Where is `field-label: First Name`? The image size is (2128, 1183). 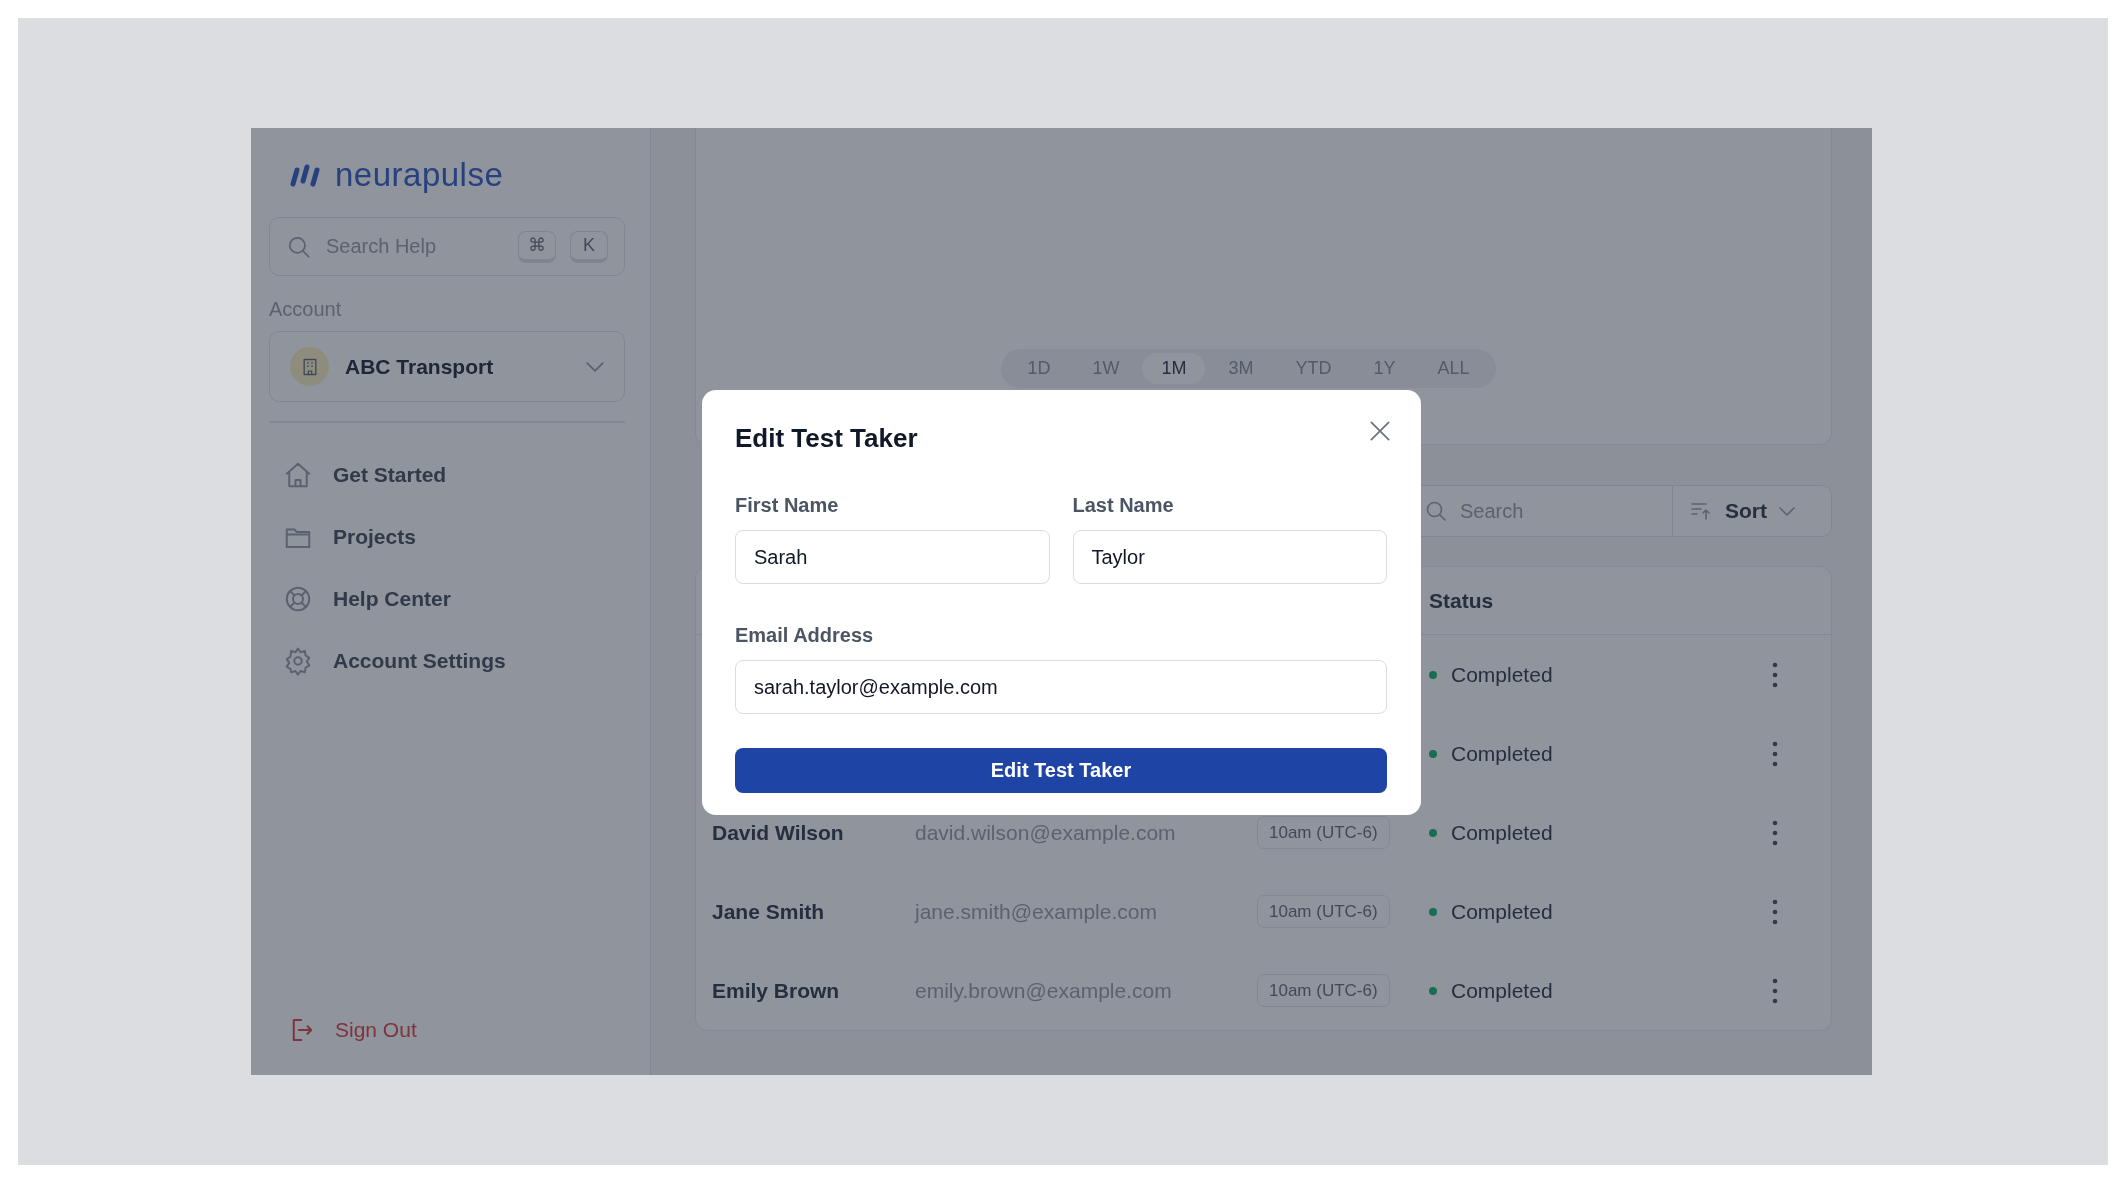 field-label: First Name is located at coordinates (787, 505).